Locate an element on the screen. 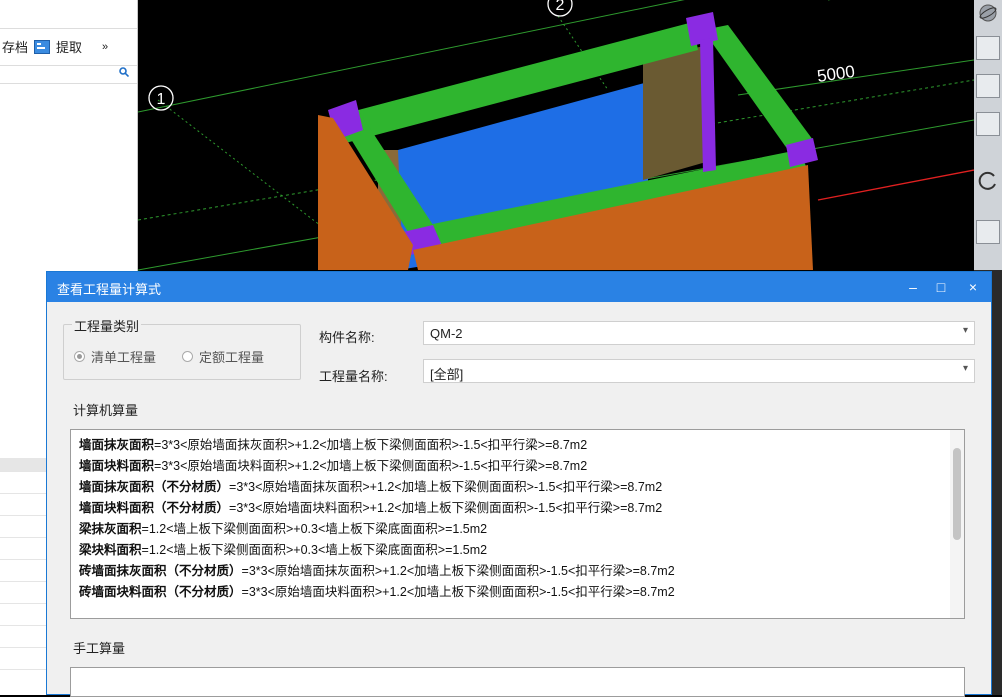  component-name-select: QM-2 ▾ is located at coordinates (699, 333).